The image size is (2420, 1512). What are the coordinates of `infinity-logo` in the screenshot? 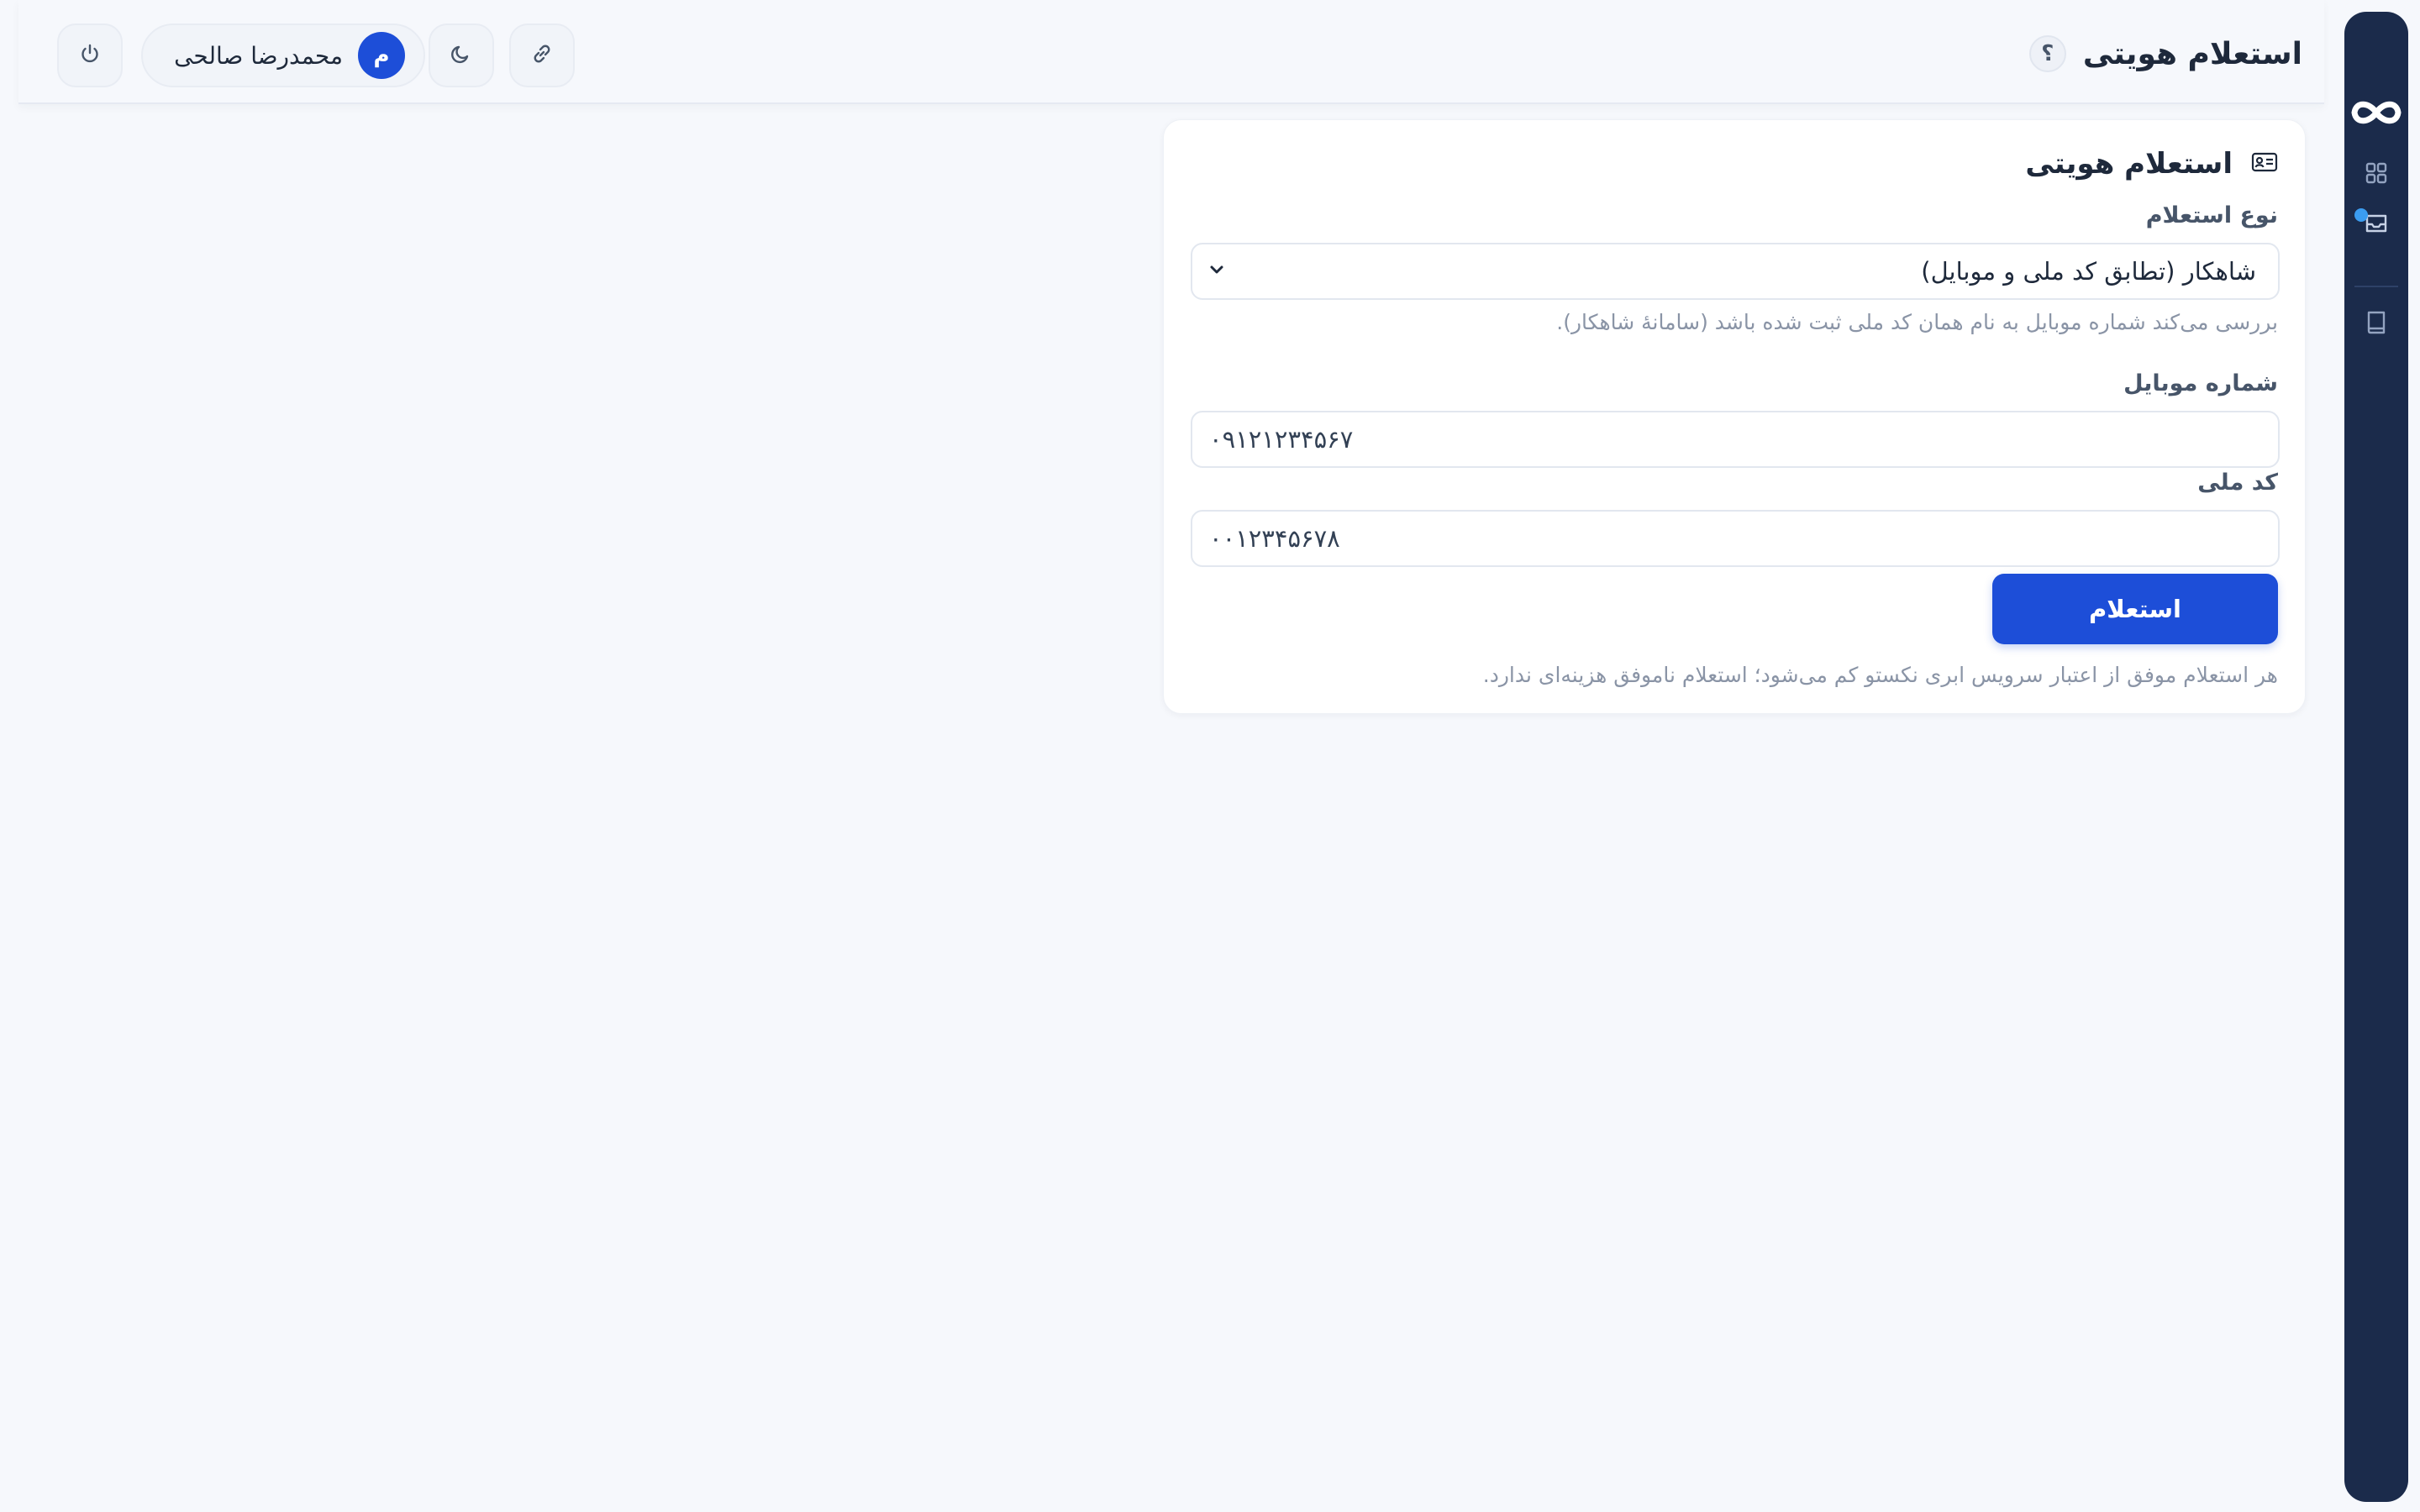 It's located at (2376, 112).